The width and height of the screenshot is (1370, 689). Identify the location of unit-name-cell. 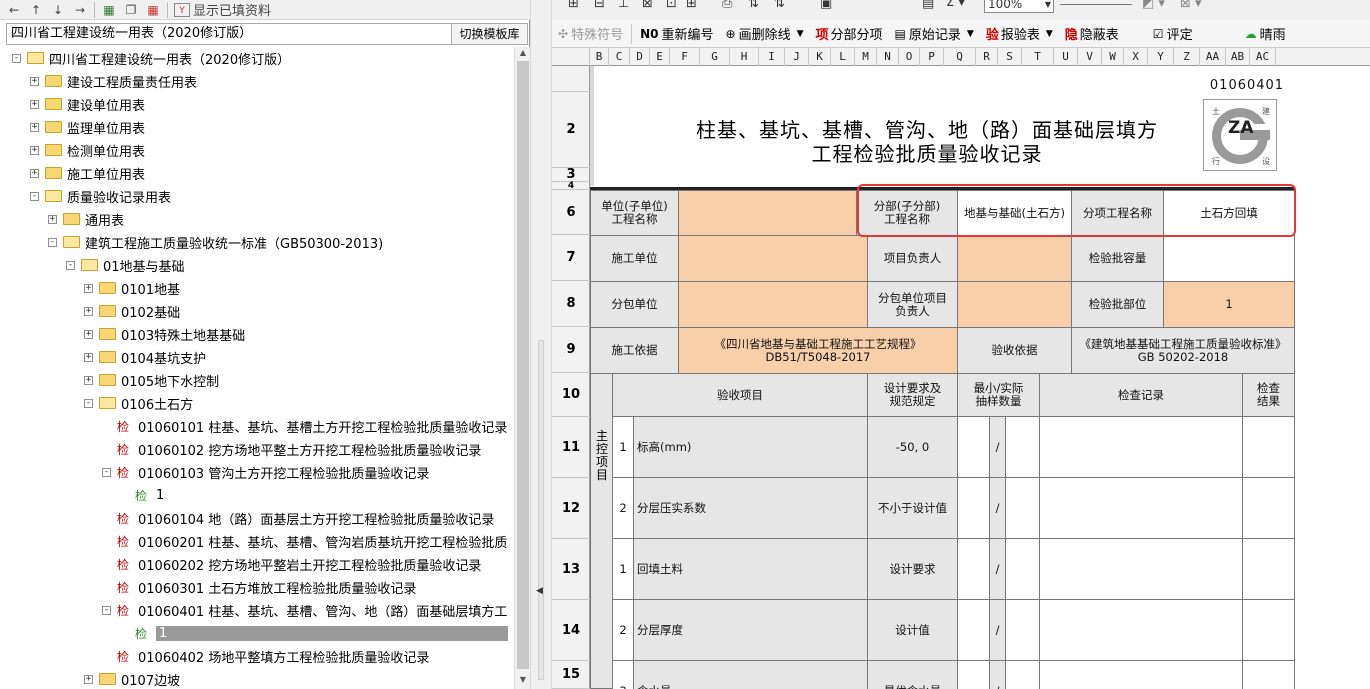
(767, 213).